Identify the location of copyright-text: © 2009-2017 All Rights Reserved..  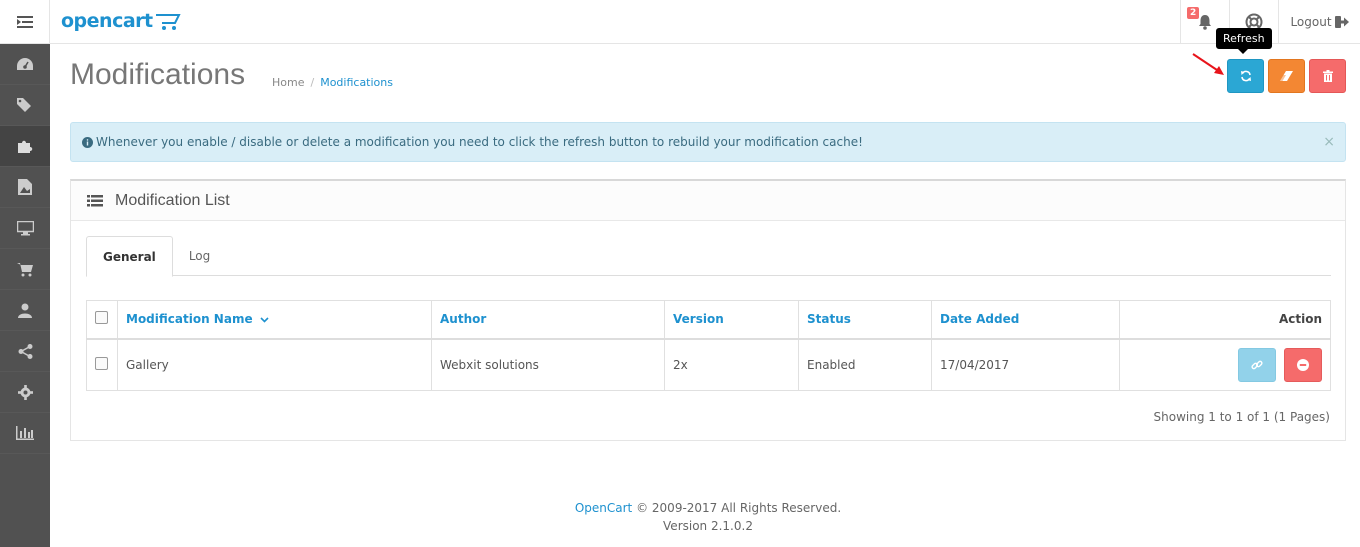
(739, 508).